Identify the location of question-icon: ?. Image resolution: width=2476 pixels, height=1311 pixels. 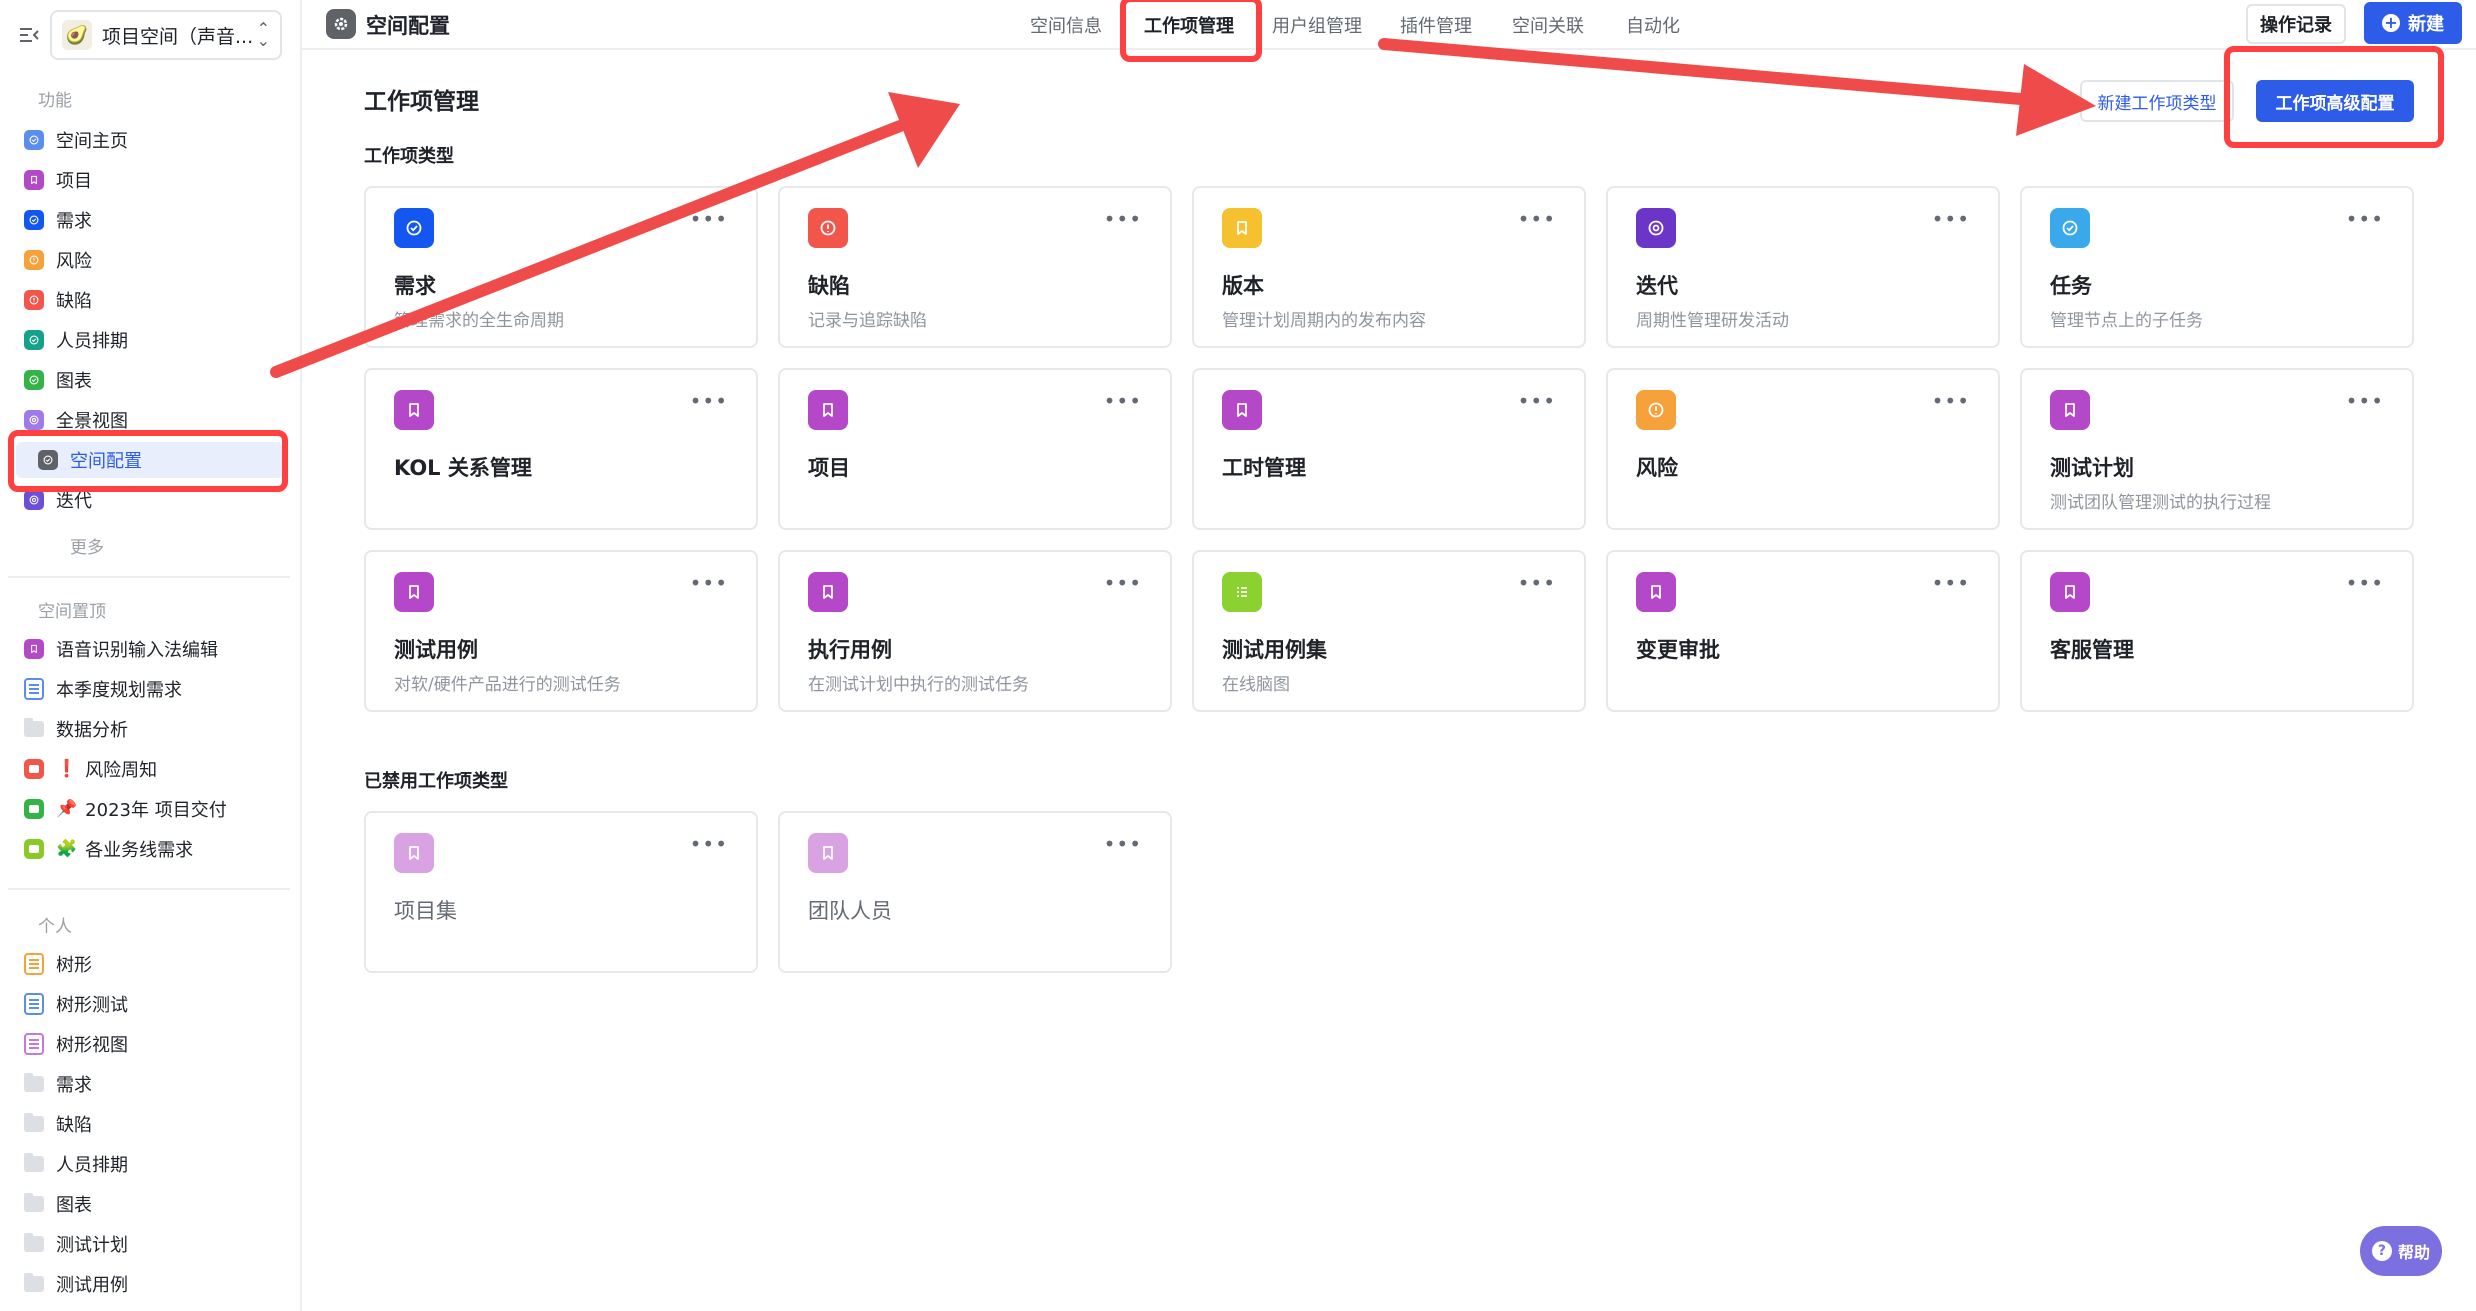
(2381, 1251).